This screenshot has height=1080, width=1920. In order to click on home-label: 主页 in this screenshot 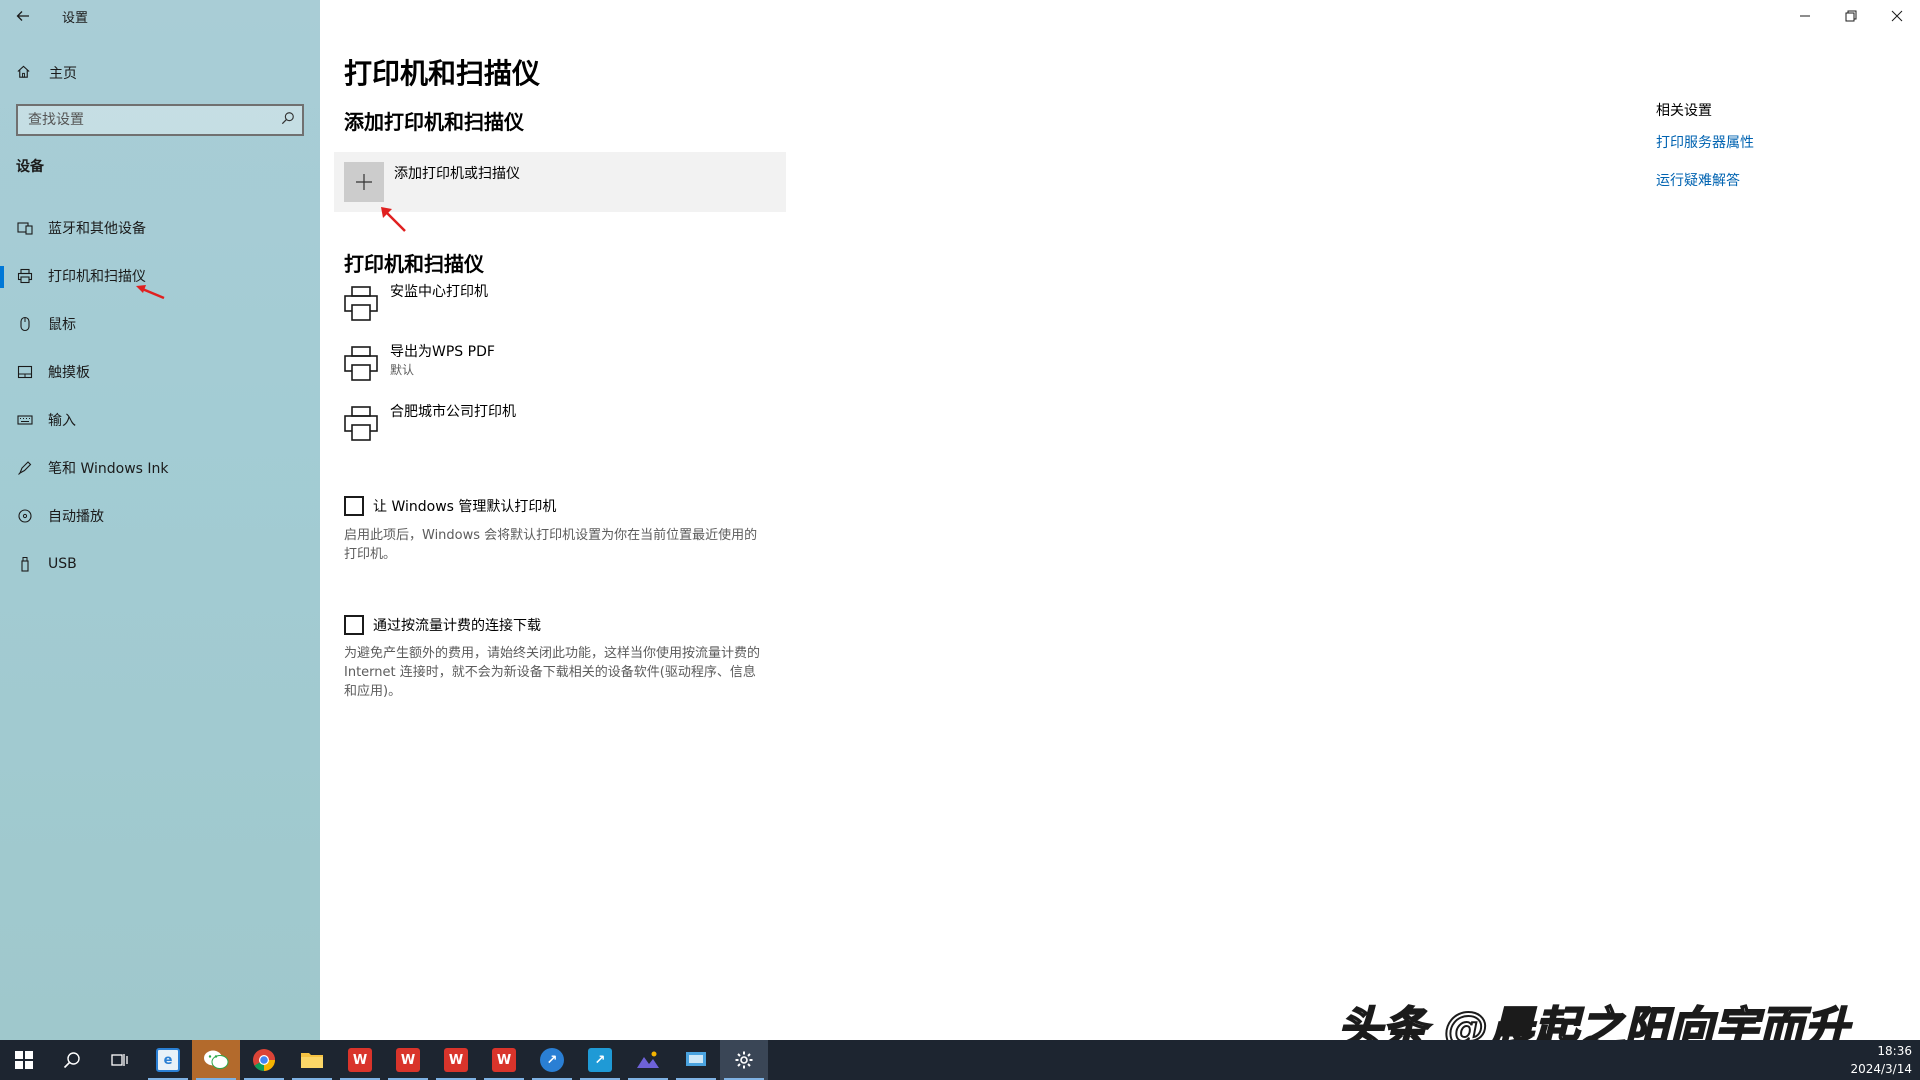, I will do `click(63, 74)`.